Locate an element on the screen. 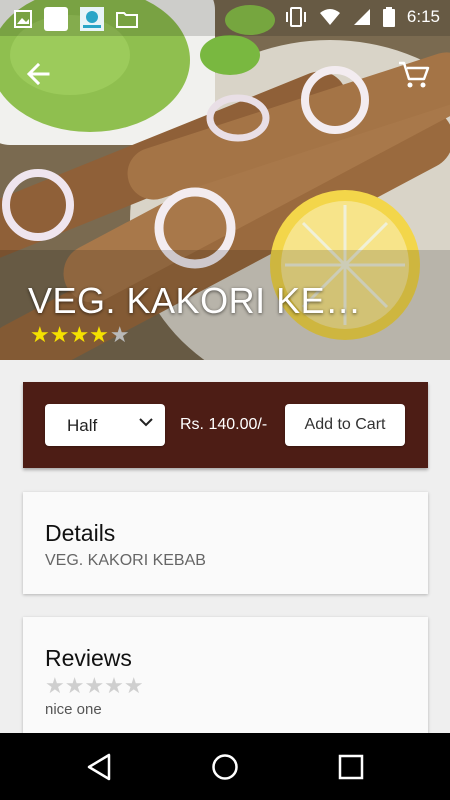 This screenshot has width=450, height=800. cart-button is located at coordinates (414, 74).